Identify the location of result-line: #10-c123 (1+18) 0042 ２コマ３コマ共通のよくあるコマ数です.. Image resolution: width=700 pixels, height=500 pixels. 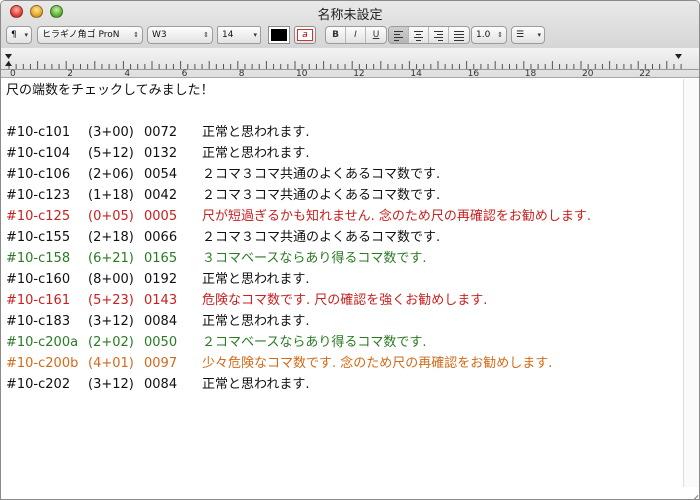
(345, 195).